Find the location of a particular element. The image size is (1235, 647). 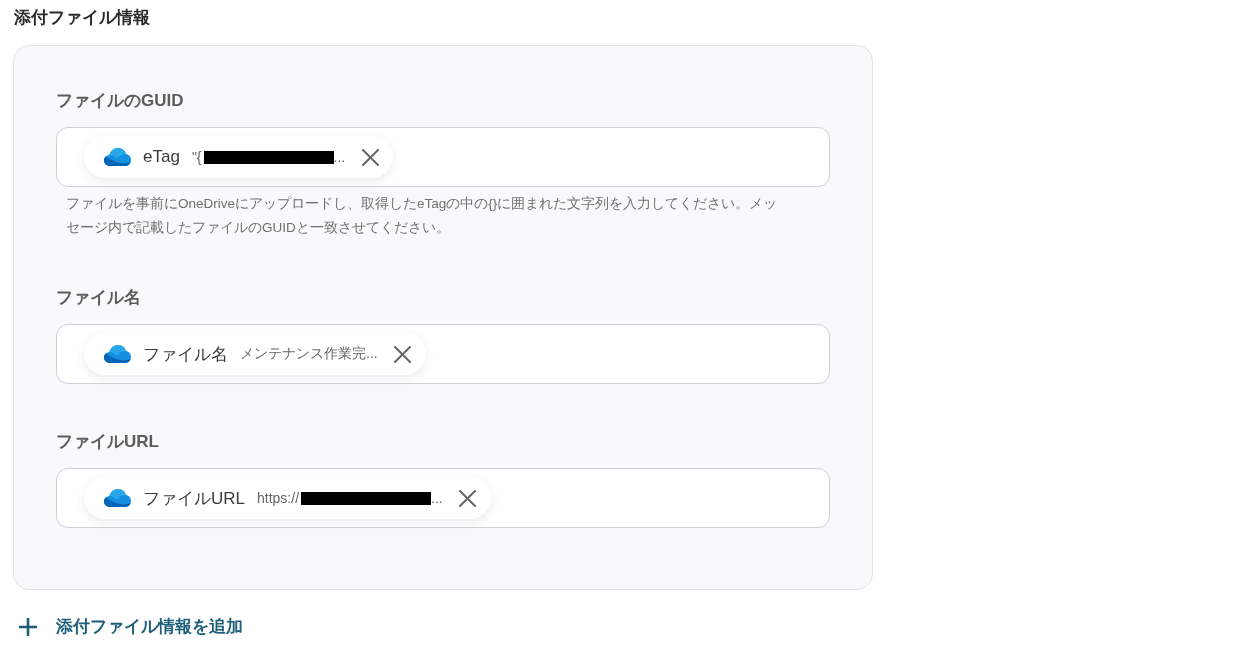

chip-name: ファイルURL is located at coordinates (194, 498).